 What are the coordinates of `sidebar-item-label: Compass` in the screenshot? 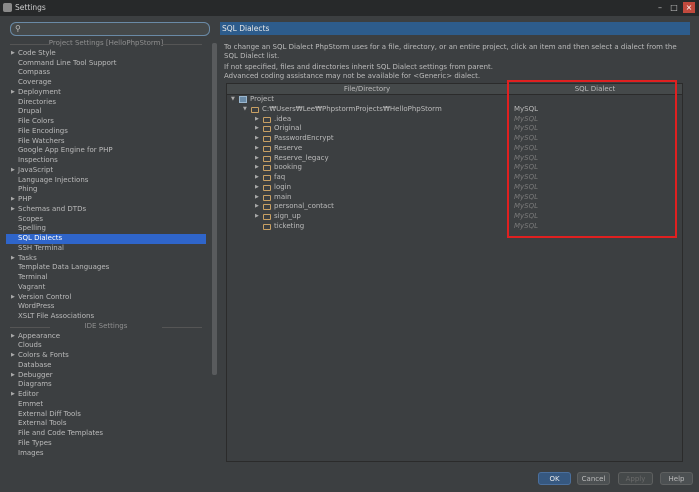 It's located at (34, 72).